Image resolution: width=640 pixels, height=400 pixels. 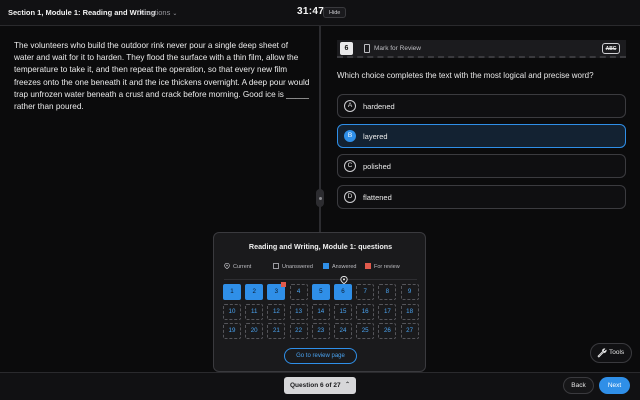 I want to click on drag-dot-icon, so click(x=320, y=198).